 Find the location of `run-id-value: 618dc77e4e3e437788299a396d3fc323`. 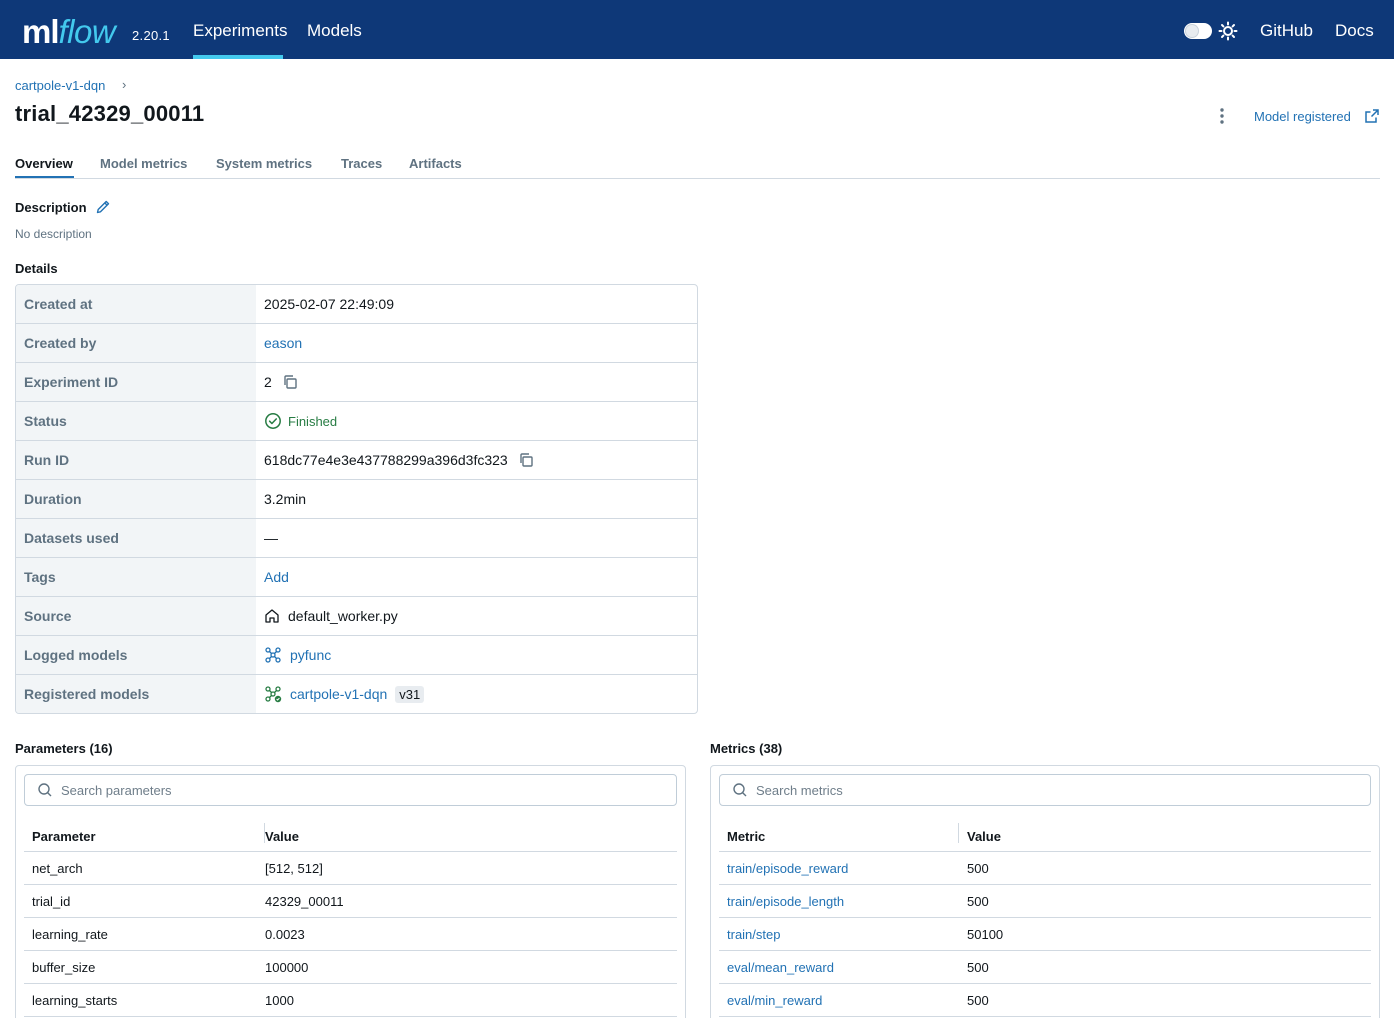

run-id-value: 618dc77e4e3e437788299a396d3fc323 is located at coordinates (386, 460).